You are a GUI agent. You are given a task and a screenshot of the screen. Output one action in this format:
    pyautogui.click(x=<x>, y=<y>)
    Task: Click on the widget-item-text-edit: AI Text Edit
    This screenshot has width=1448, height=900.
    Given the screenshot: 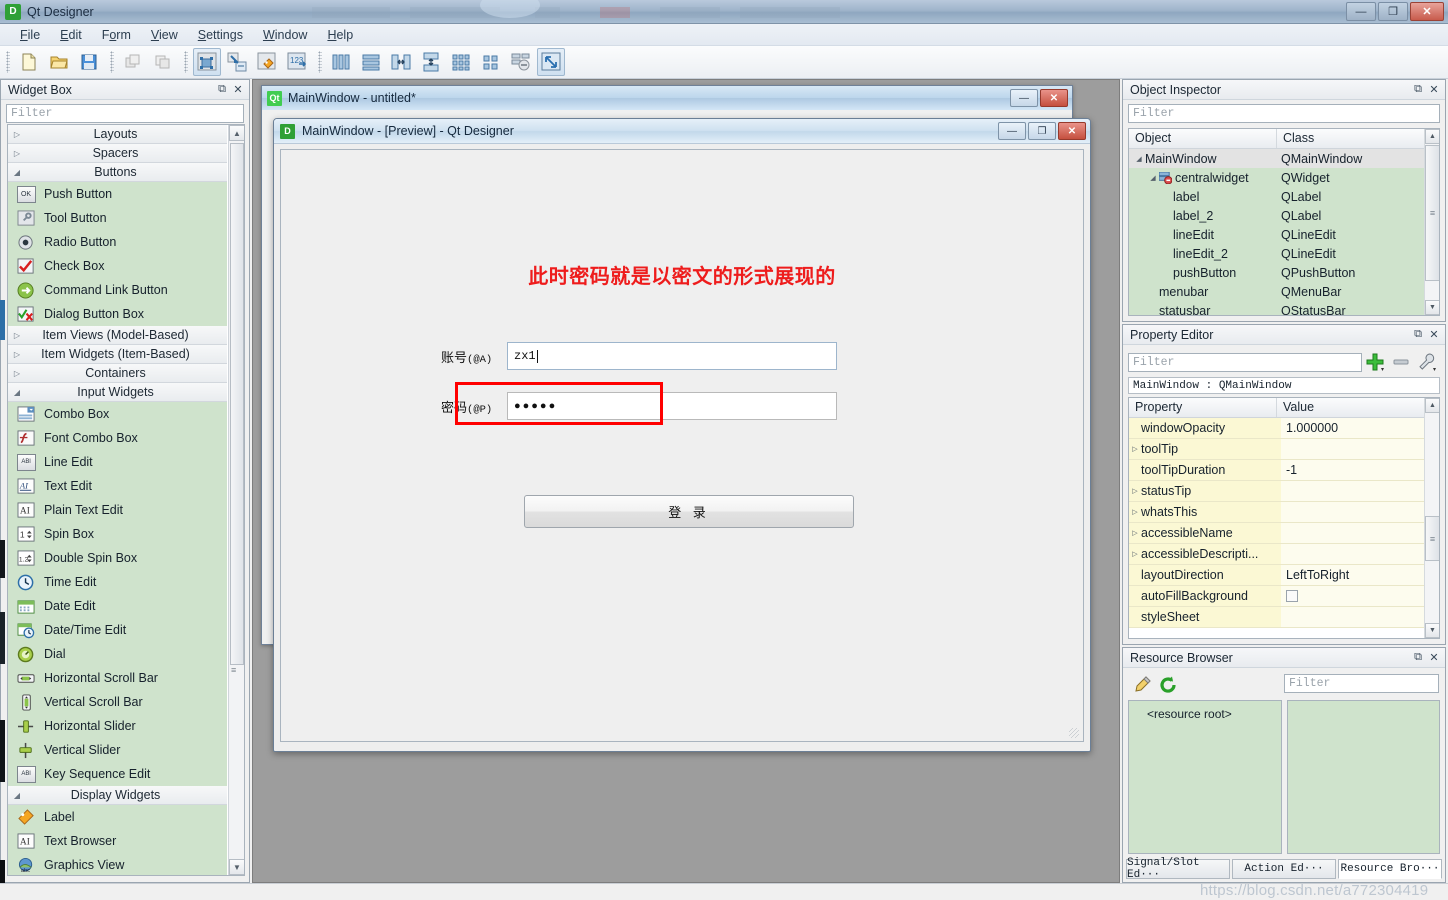 What is the action you would take?
    pyautogui.click(x=117, y=486)
    